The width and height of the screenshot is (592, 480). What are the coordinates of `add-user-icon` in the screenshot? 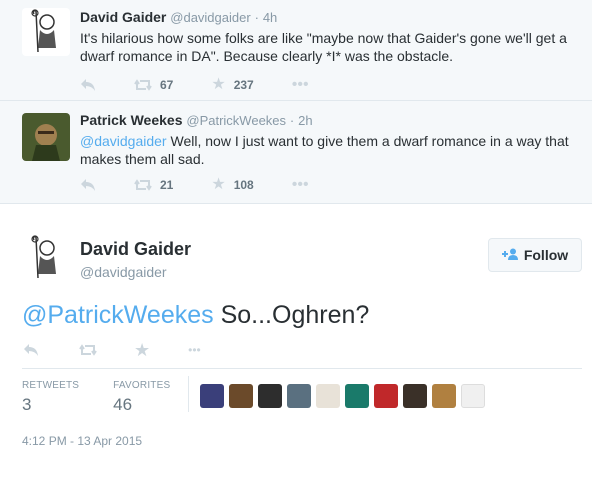 It's located at (509, 255).